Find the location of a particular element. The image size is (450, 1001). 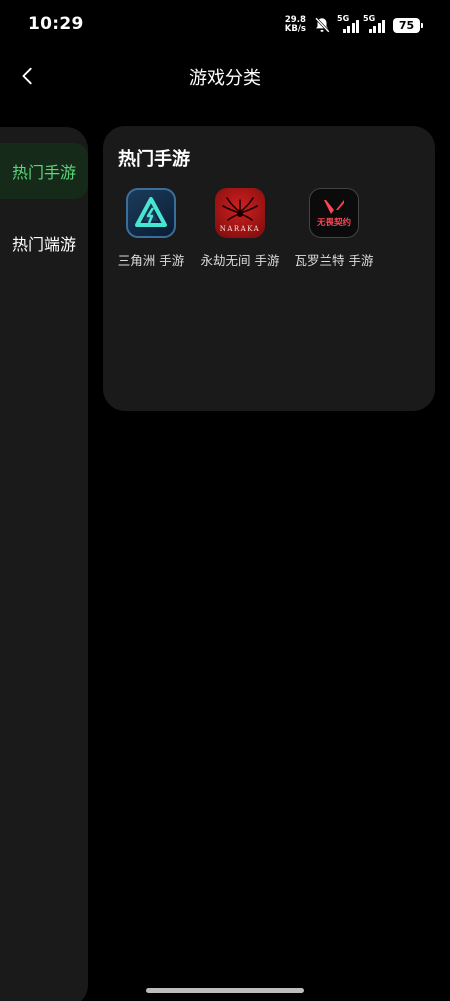

signal-indicator-1: 5G is located at coordinates (348, 23).